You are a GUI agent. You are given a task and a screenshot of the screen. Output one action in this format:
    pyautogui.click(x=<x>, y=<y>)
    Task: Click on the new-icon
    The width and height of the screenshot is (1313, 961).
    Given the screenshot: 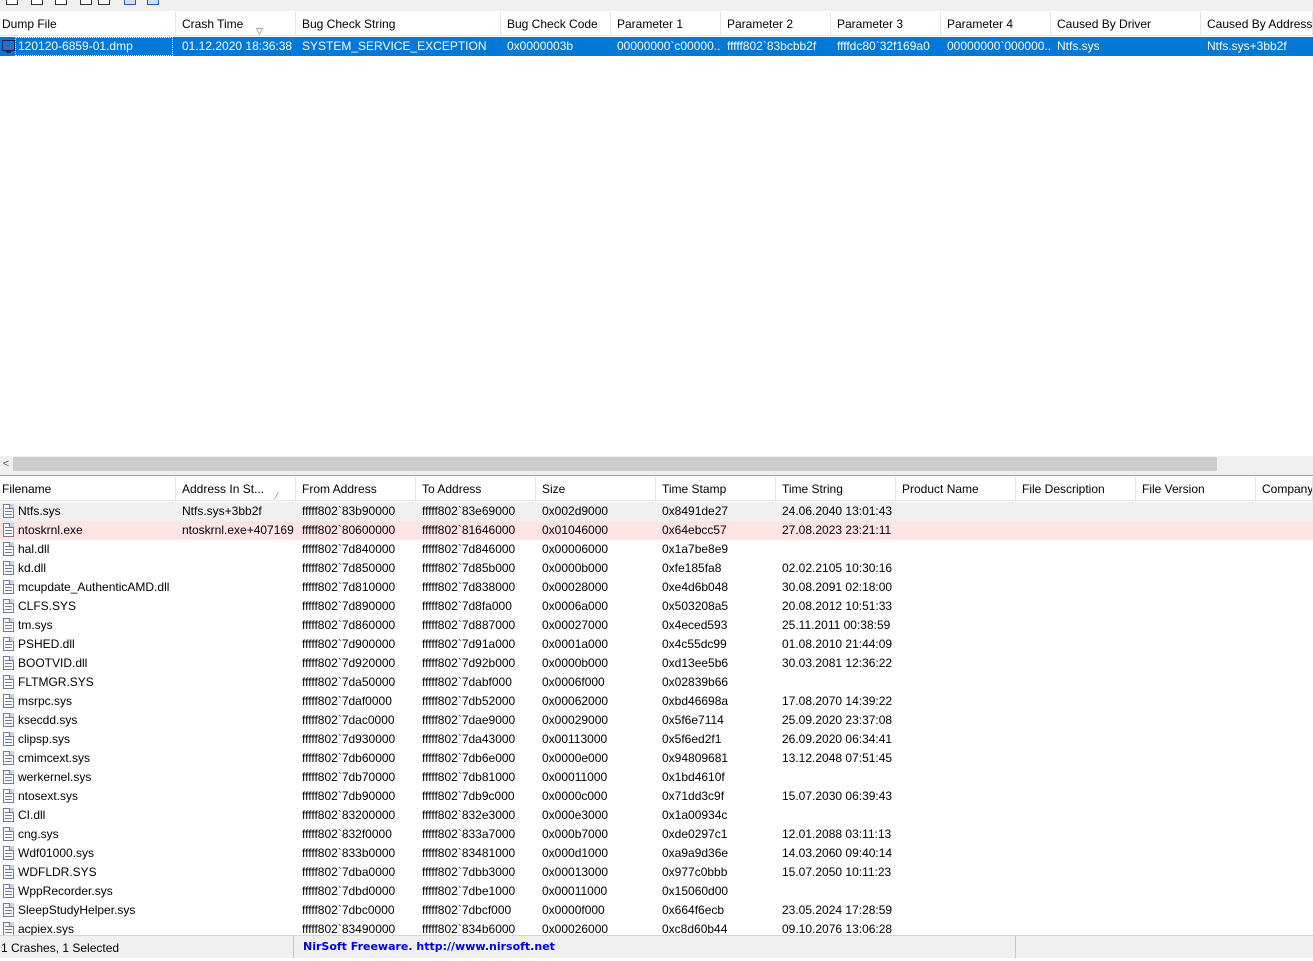 What is the action you would take?
    pyautogui.click(x=12, y=2)
    